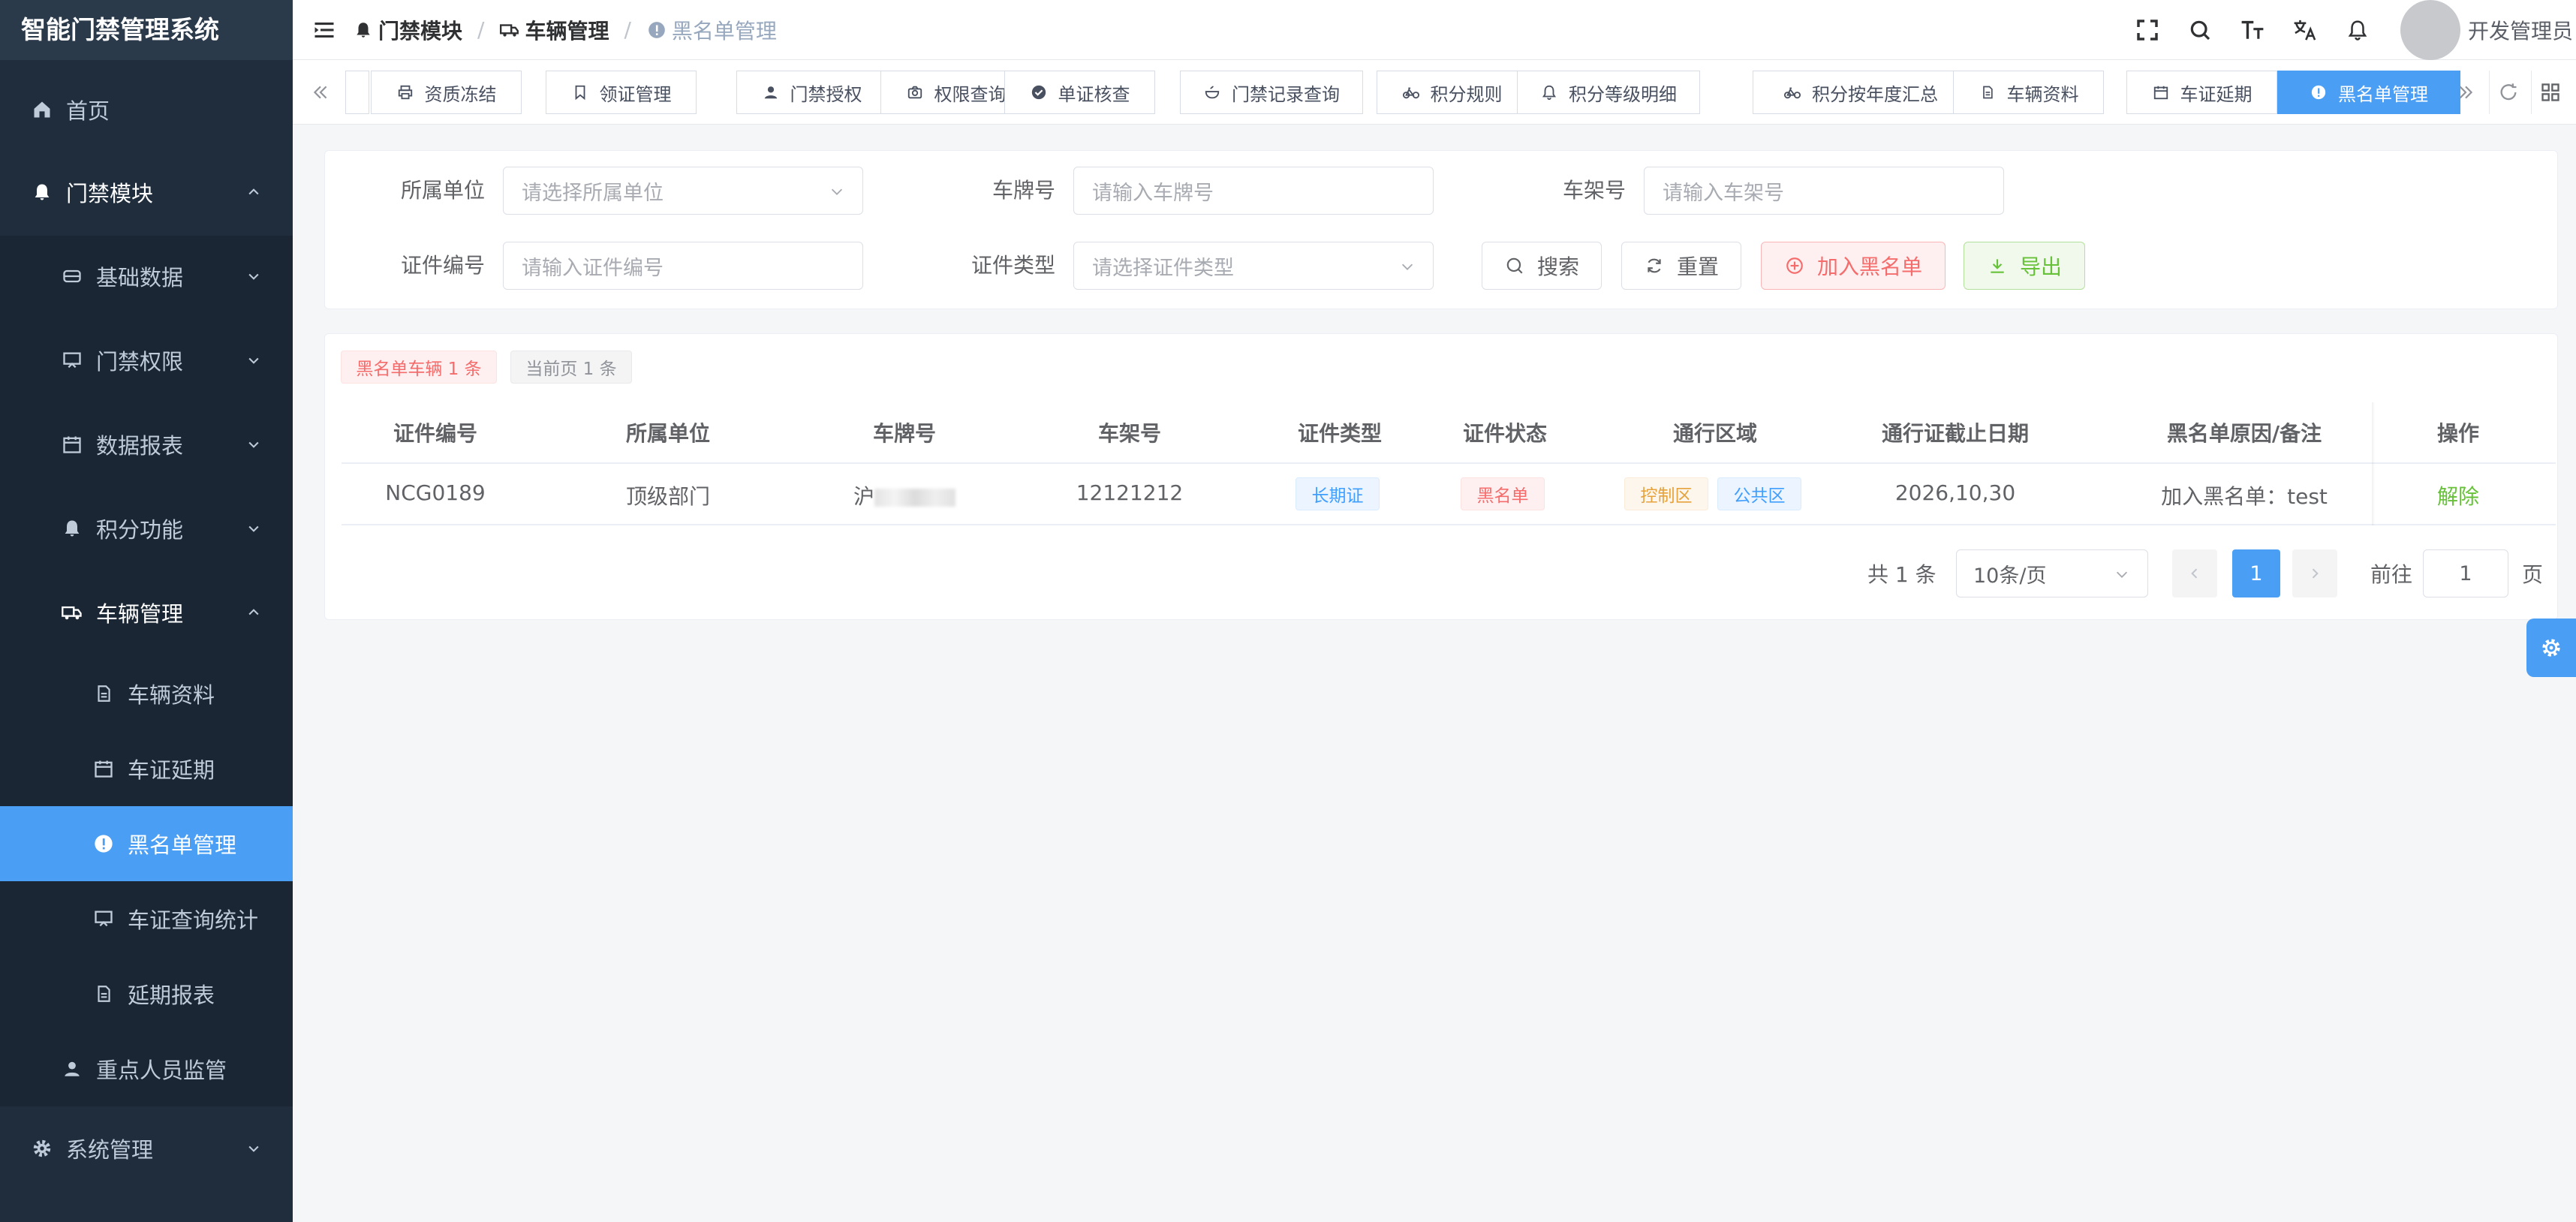 The height and width of the screenshot is (1222, 2576). Describe the element at coordinates (1824, 191) in the screenshot. I see `frame-input: 请输入车架号` at that location.